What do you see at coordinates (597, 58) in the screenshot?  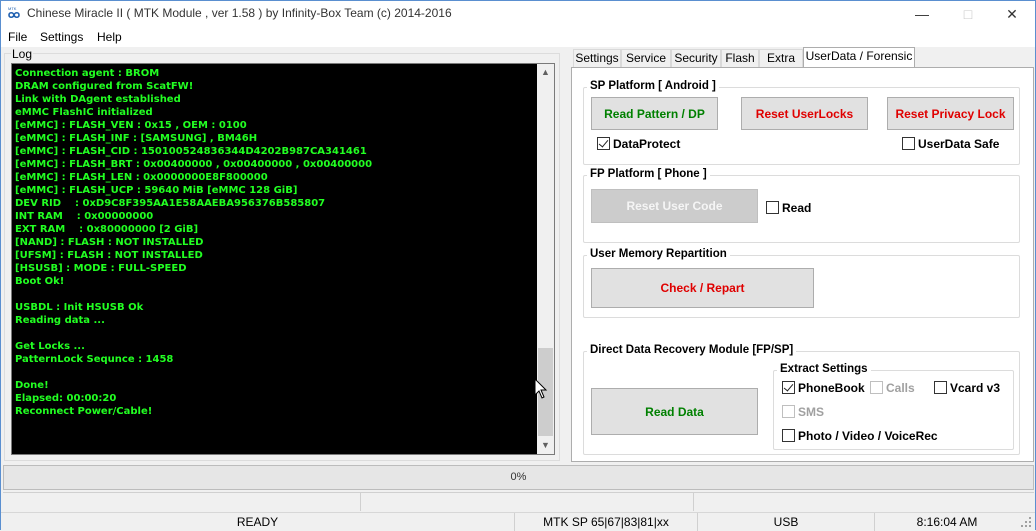 I see `tab-settings: Settings` at bounding box center [597, 58].